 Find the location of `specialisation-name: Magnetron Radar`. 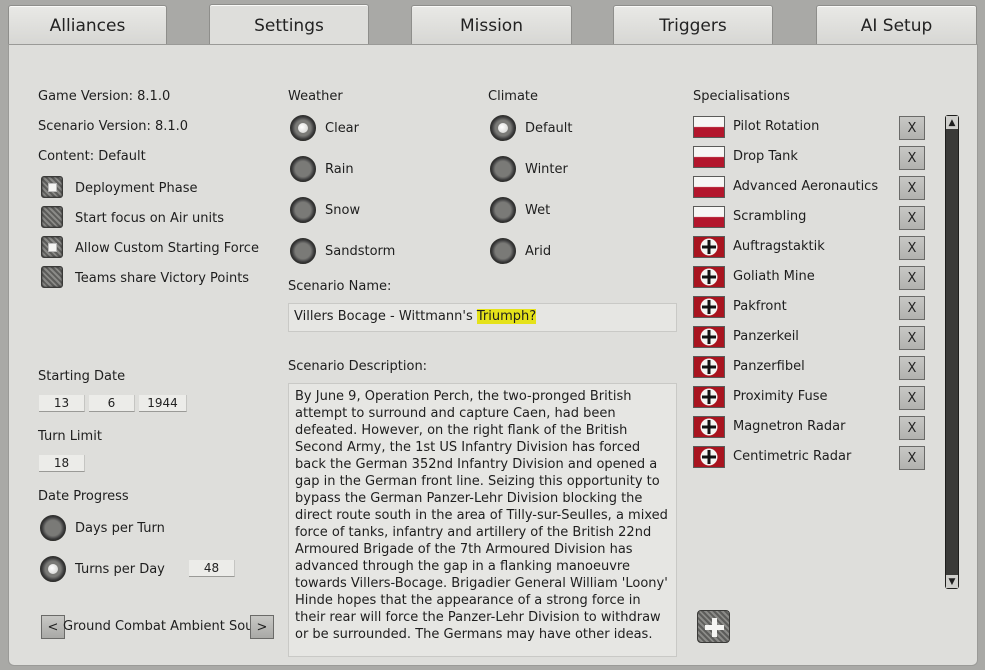

specialisation-name: Magnetron Radar is located at coordinates (789, 426).